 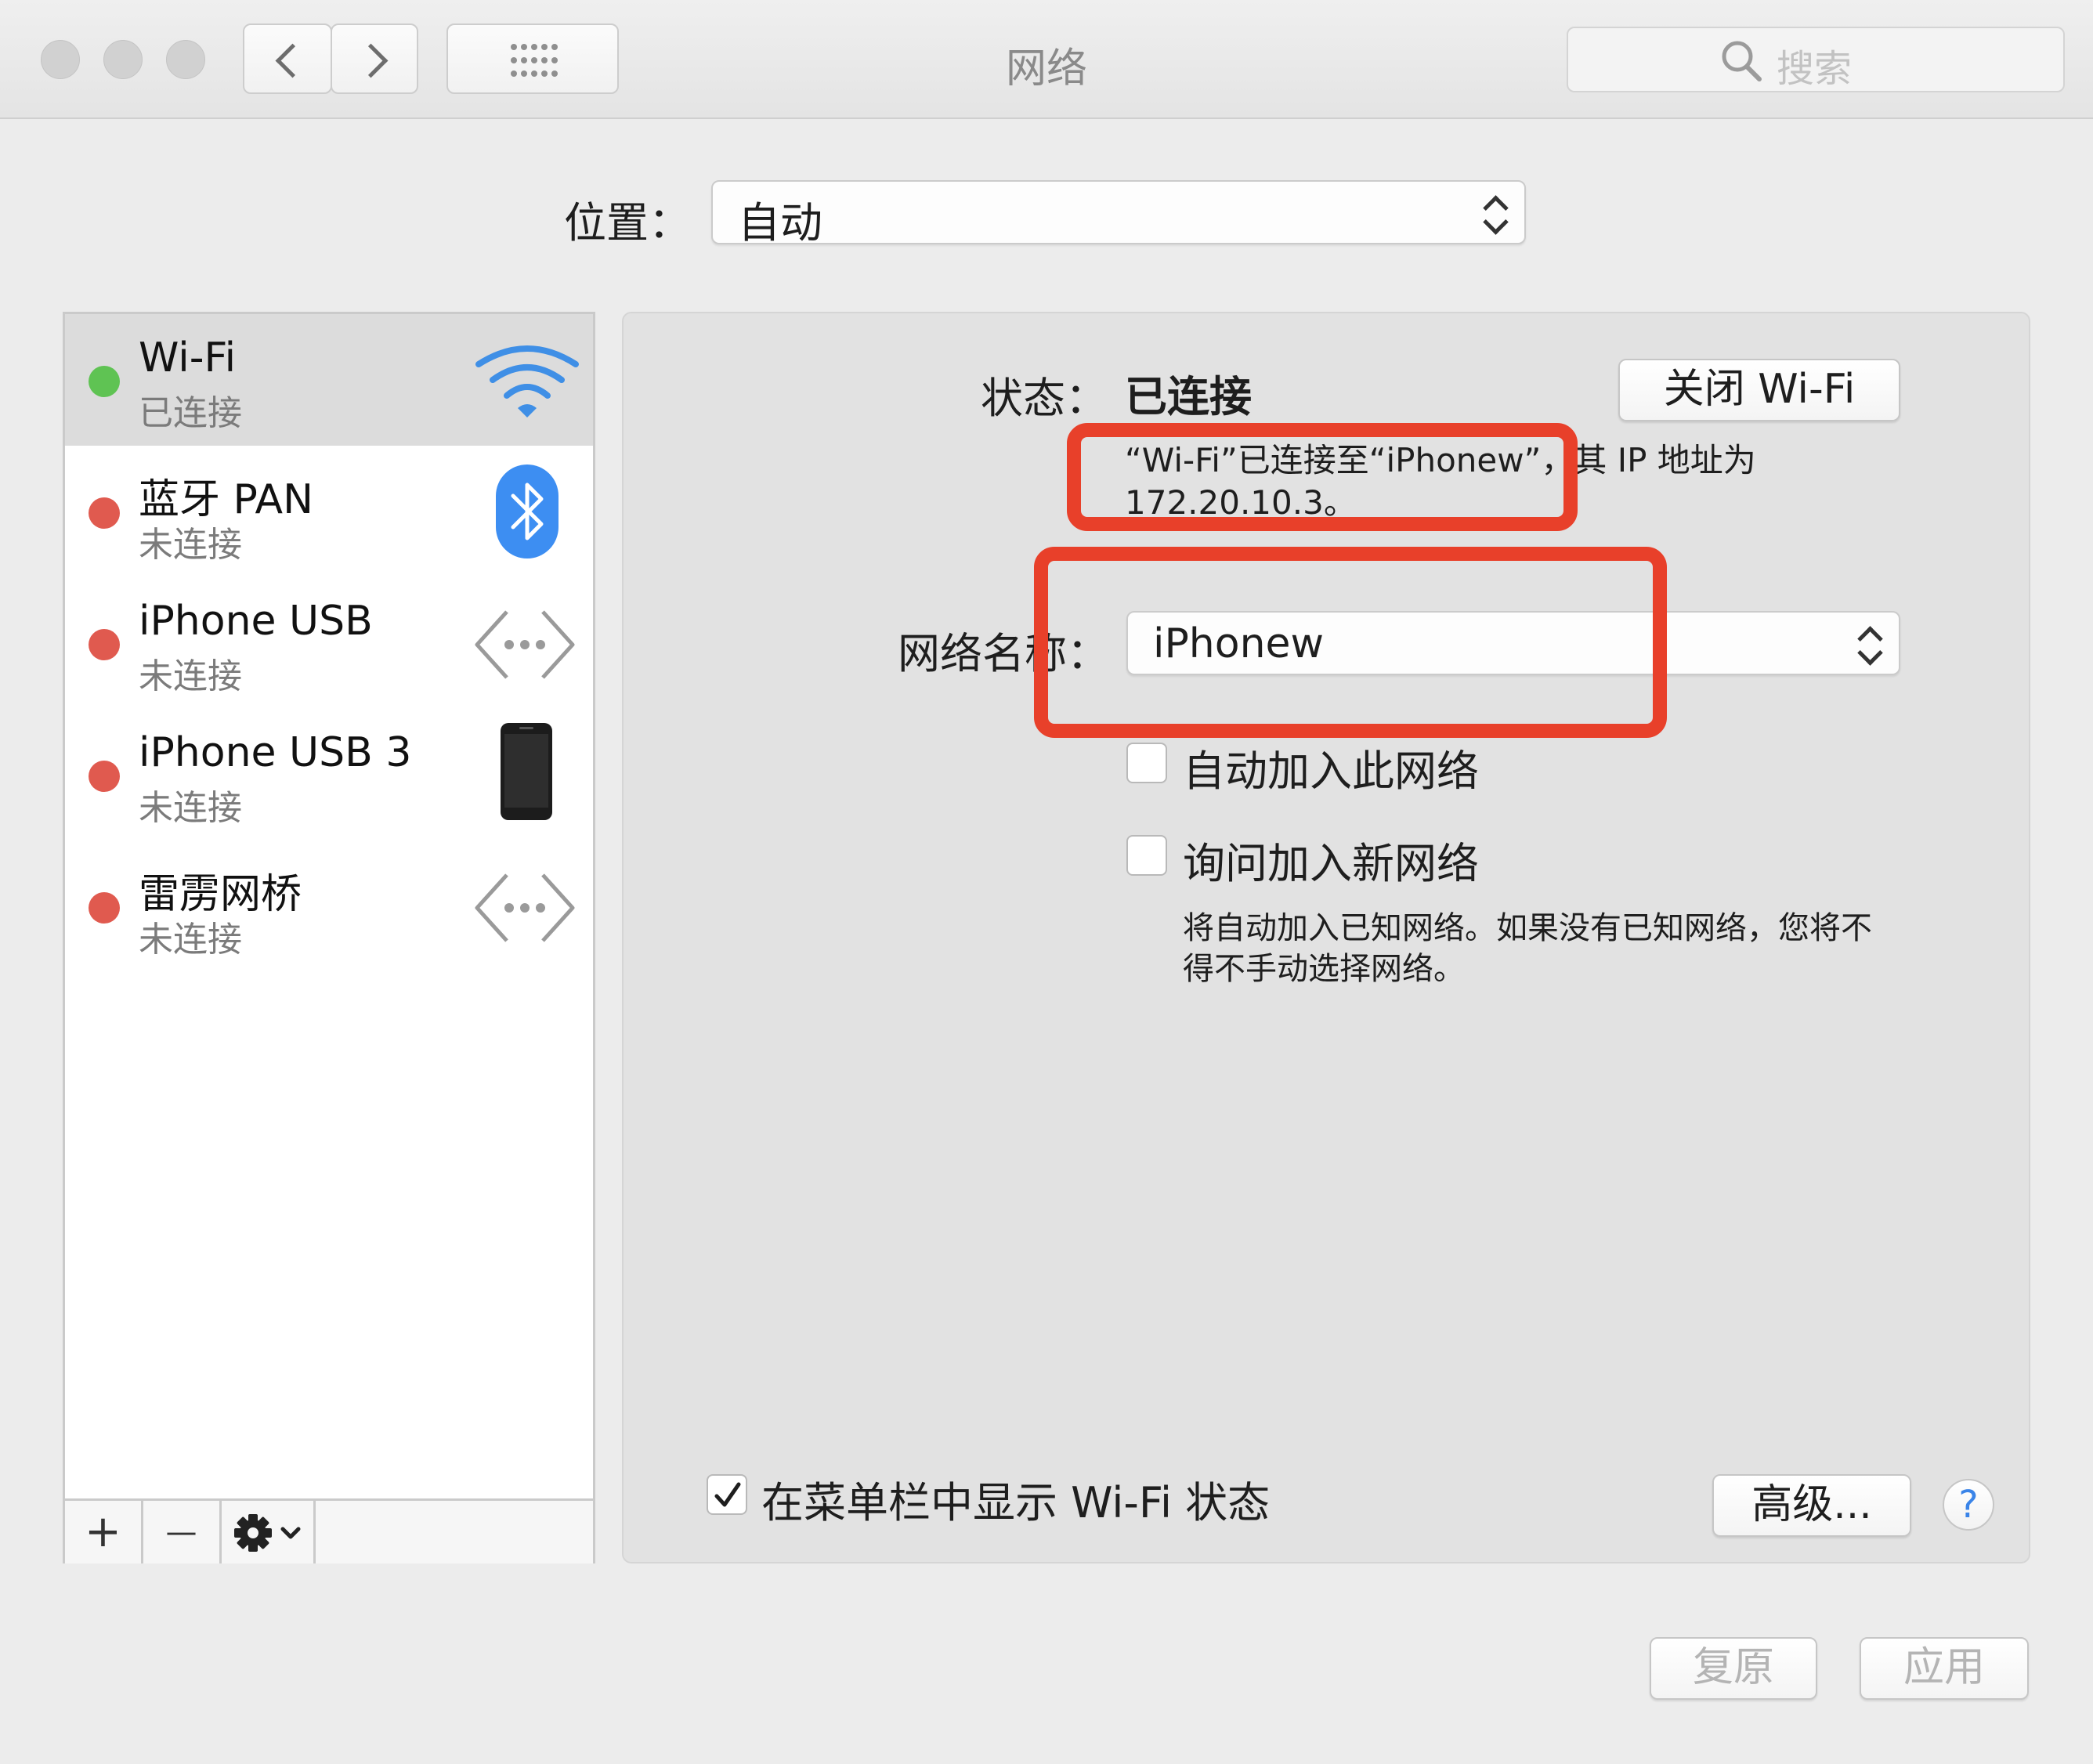 I want to click on show-in-menubar-checkbox, so click(x=727, y=1494).